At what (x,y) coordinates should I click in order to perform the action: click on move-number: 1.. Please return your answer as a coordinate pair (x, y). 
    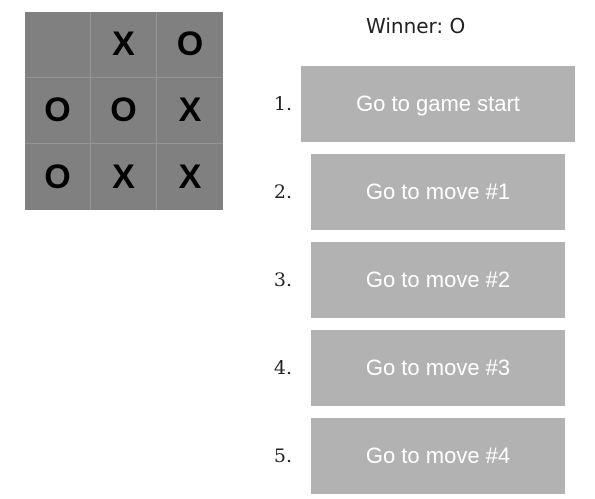
    Looking at the image, I should click on (282, 104).